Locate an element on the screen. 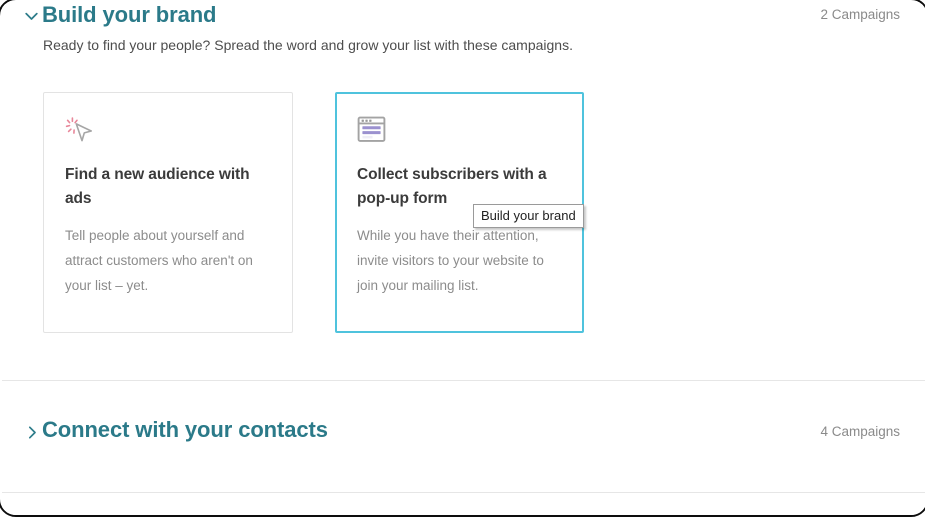 The width and height of the screenshot is (925, 517). section-campaign-count: 2 Campaigns is located at coordinates (860, 14).